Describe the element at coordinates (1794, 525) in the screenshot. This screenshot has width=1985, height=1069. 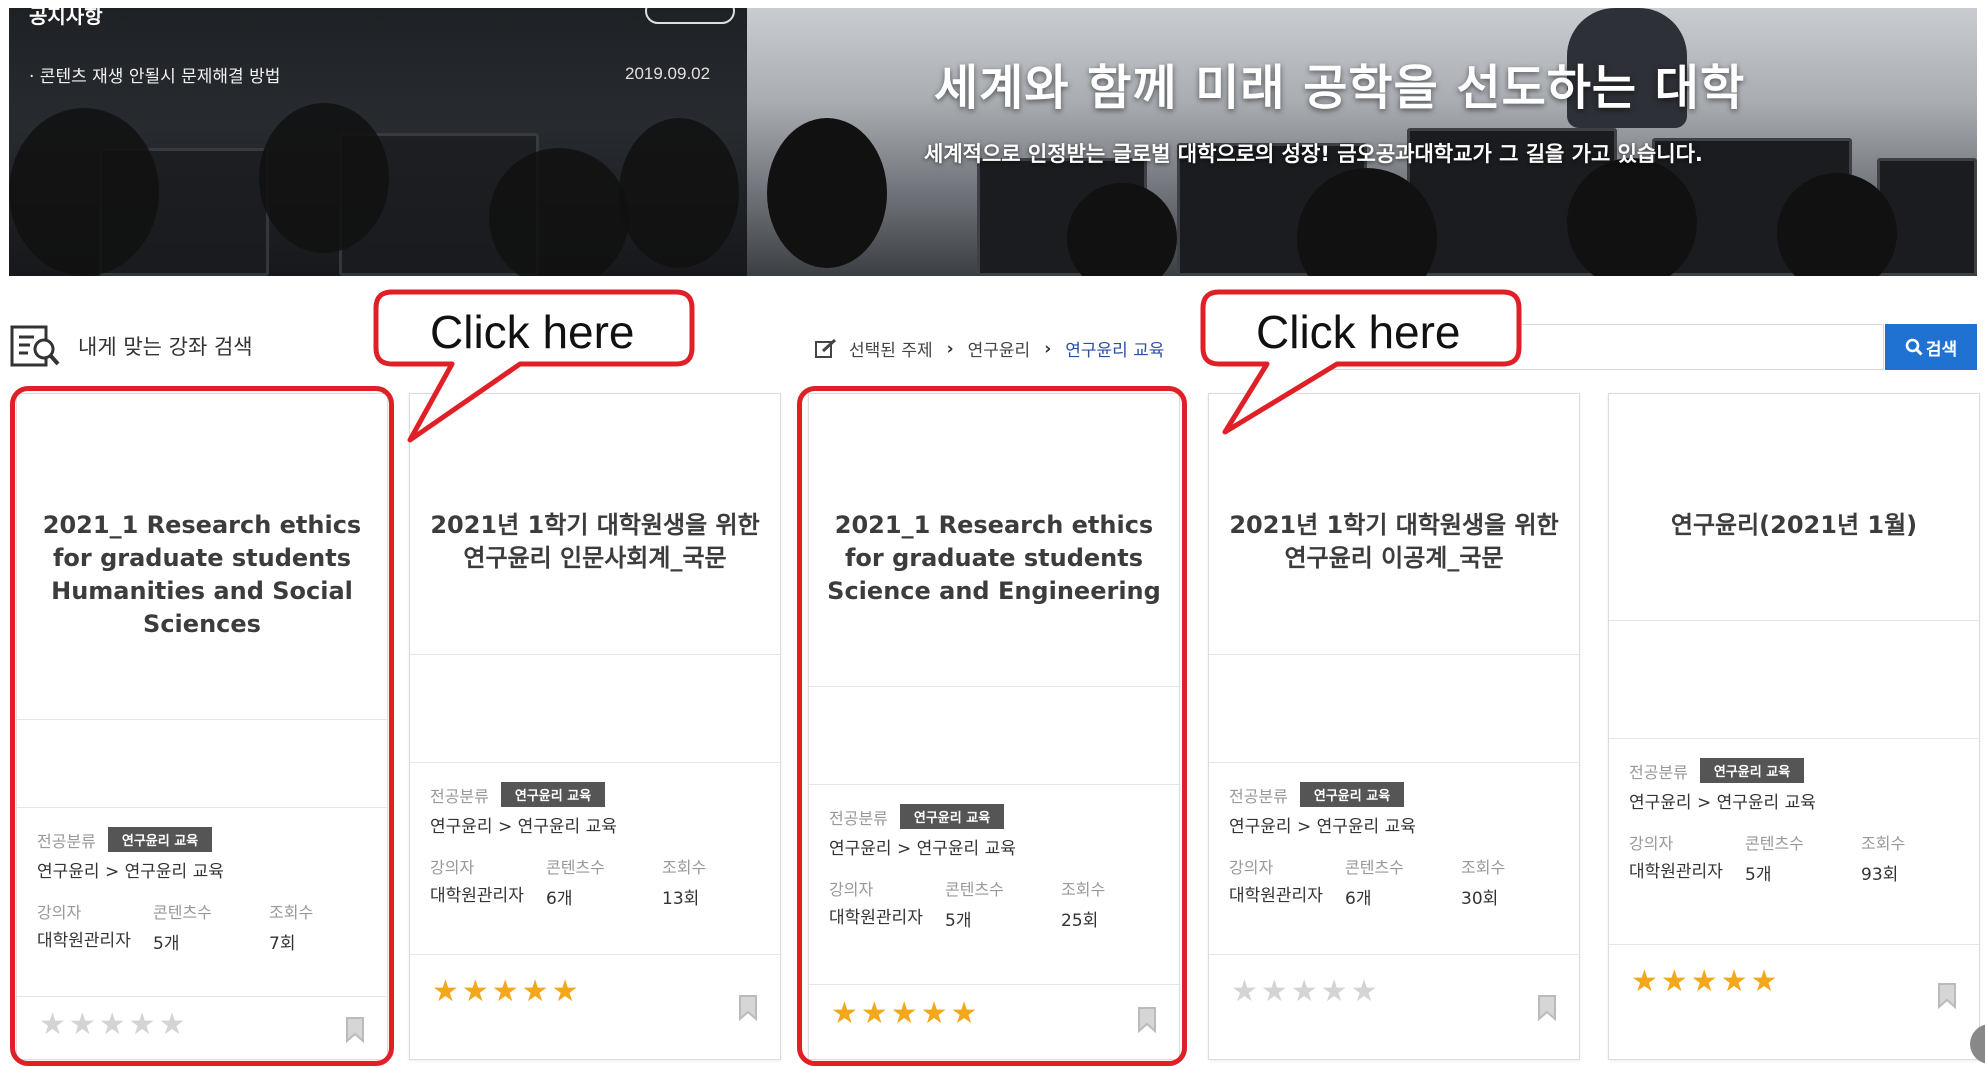
I see `course-title: 연구윤리(2021년 1월)` at that location.